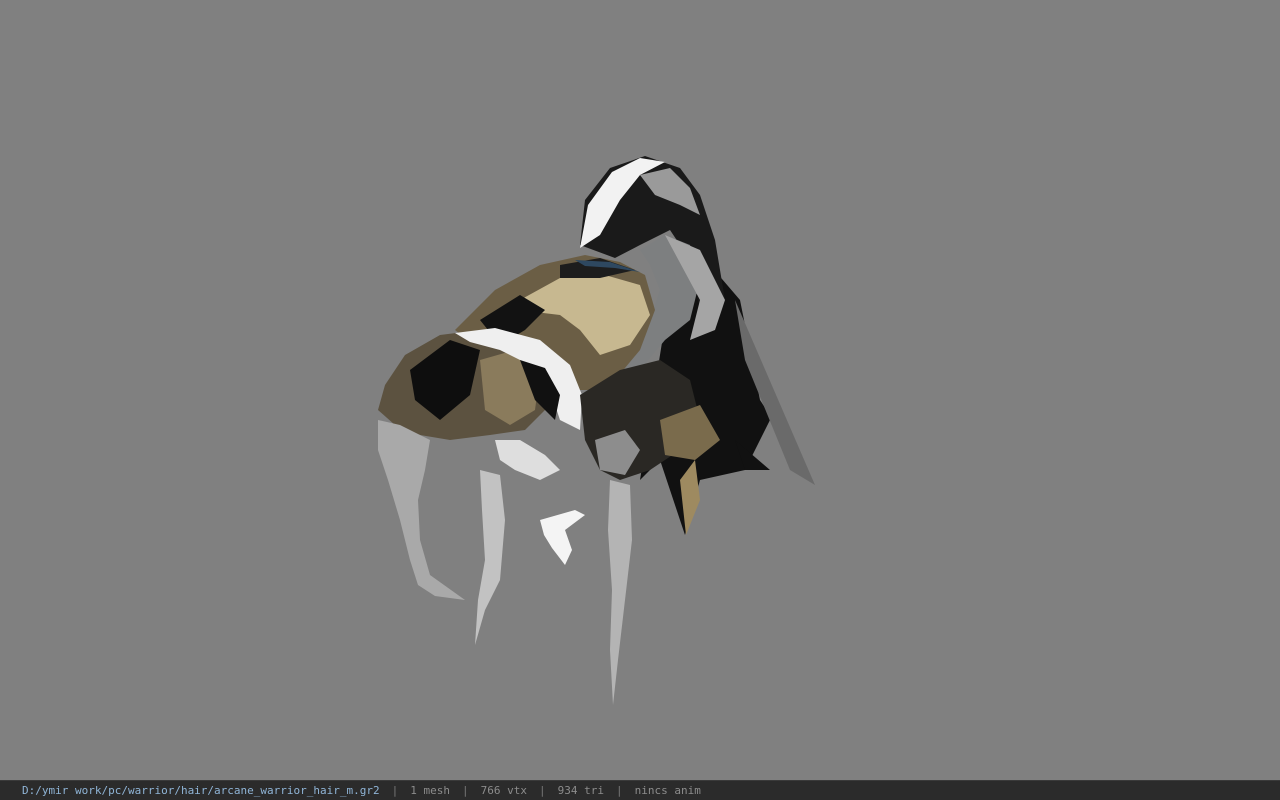 The image size is (1280, 800). Describe the element at coordinates (667, 790) in the screenshot. I see `animation-status: nincs anim` at that location.